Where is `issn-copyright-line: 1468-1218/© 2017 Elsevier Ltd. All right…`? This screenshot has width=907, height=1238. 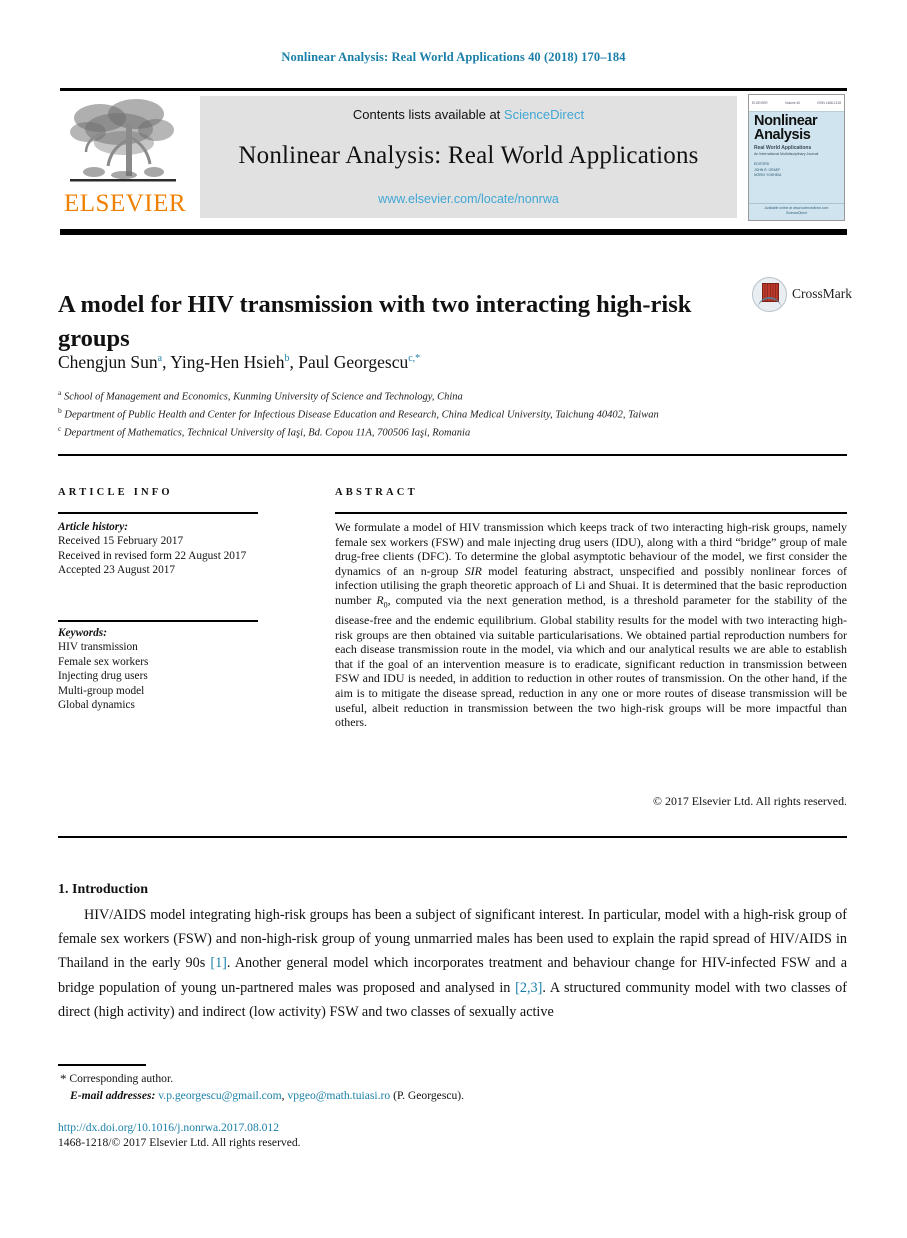
issn-copyright-line: 1468-1218/© 2017 Elsevier Ltd. All right… is located at coordinates (179, 1142).